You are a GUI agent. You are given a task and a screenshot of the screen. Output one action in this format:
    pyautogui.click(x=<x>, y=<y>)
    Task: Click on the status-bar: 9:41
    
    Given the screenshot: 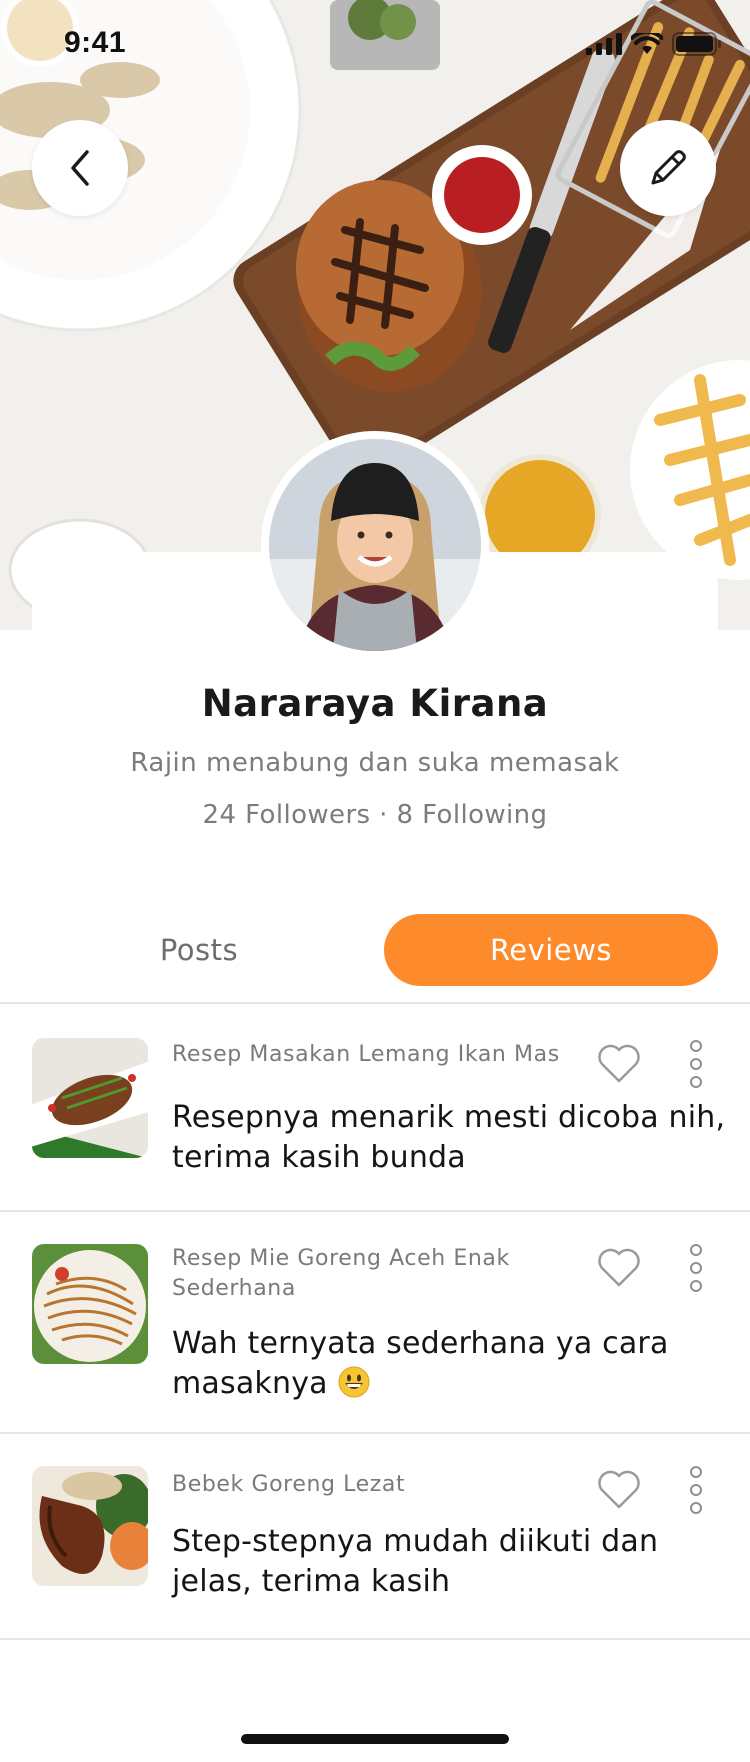 What is the action you would take?
    pyautogui.click(x=375, y=45)
    